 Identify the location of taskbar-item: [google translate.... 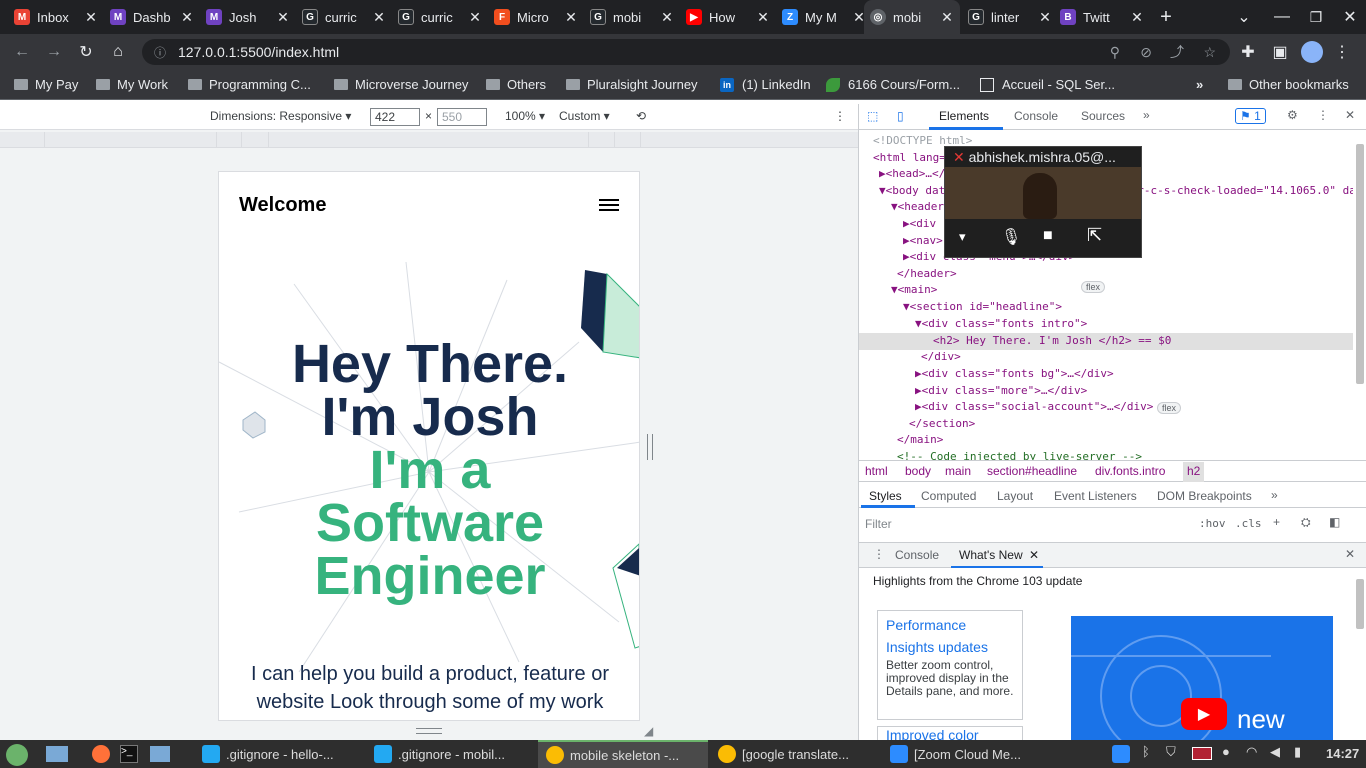
(795, 754).